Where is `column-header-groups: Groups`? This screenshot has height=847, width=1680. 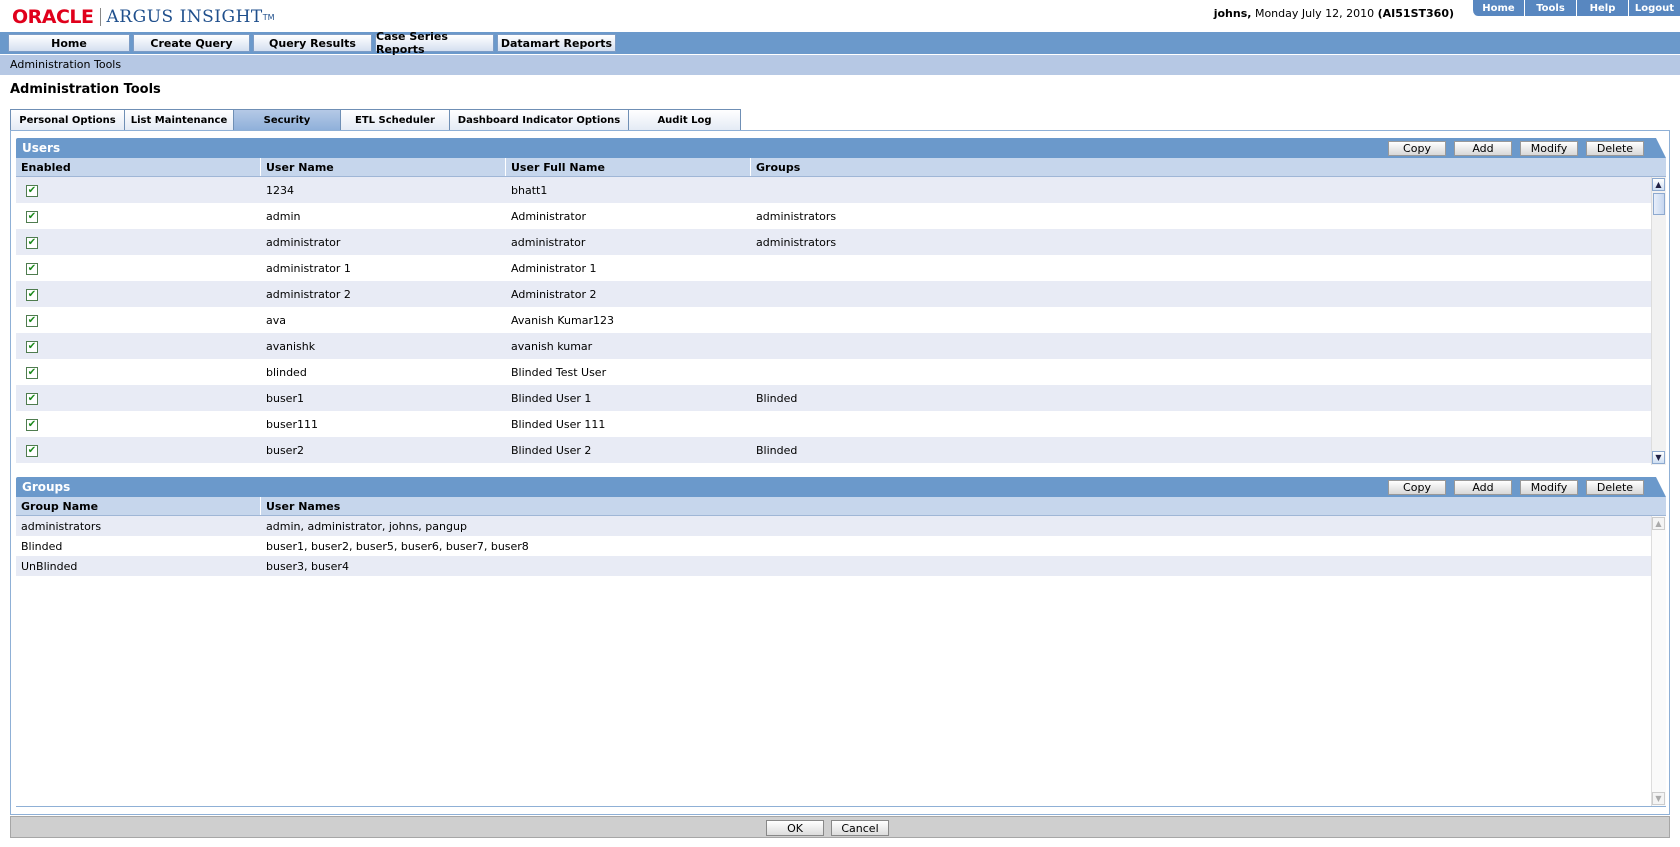
column-header-groups: Groups is located at coordinates (1208, 167).